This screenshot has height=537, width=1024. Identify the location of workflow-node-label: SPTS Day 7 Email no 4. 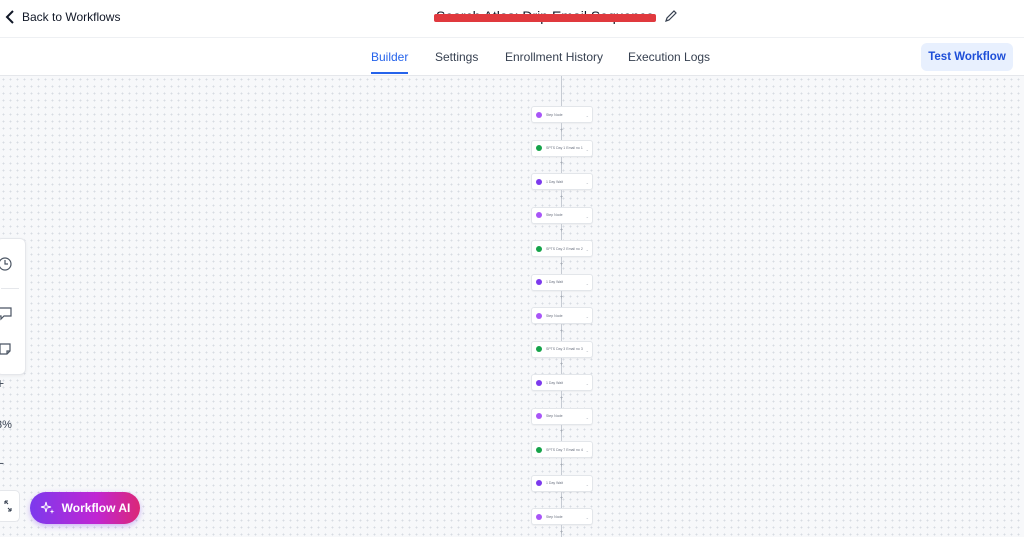
(564, 449).